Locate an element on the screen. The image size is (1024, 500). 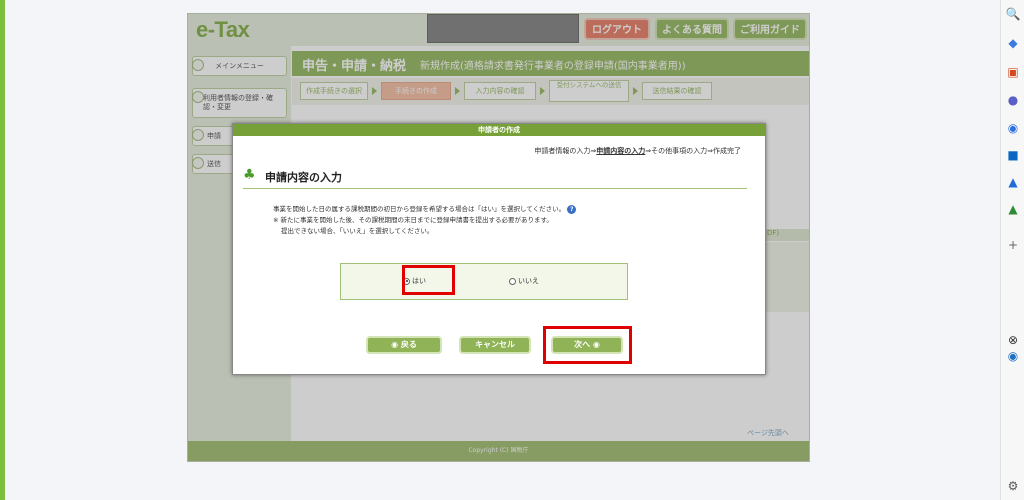
radio-unchecked-icon is located at coordinates (512, 281).